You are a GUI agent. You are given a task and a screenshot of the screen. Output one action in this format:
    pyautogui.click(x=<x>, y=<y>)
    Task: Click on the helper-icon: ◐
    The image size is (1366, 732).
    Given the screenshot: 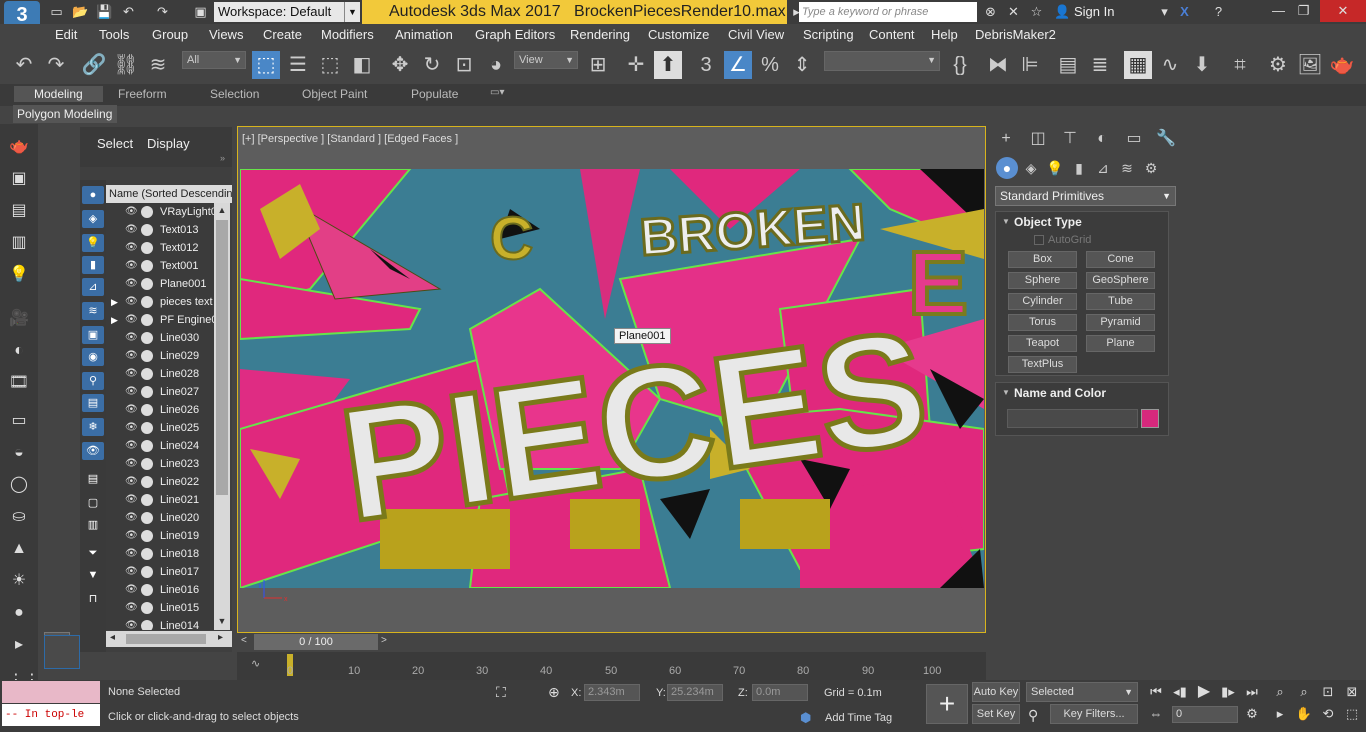 What is the action you would take?
    pyautogui.click(x=19, y=351)
    